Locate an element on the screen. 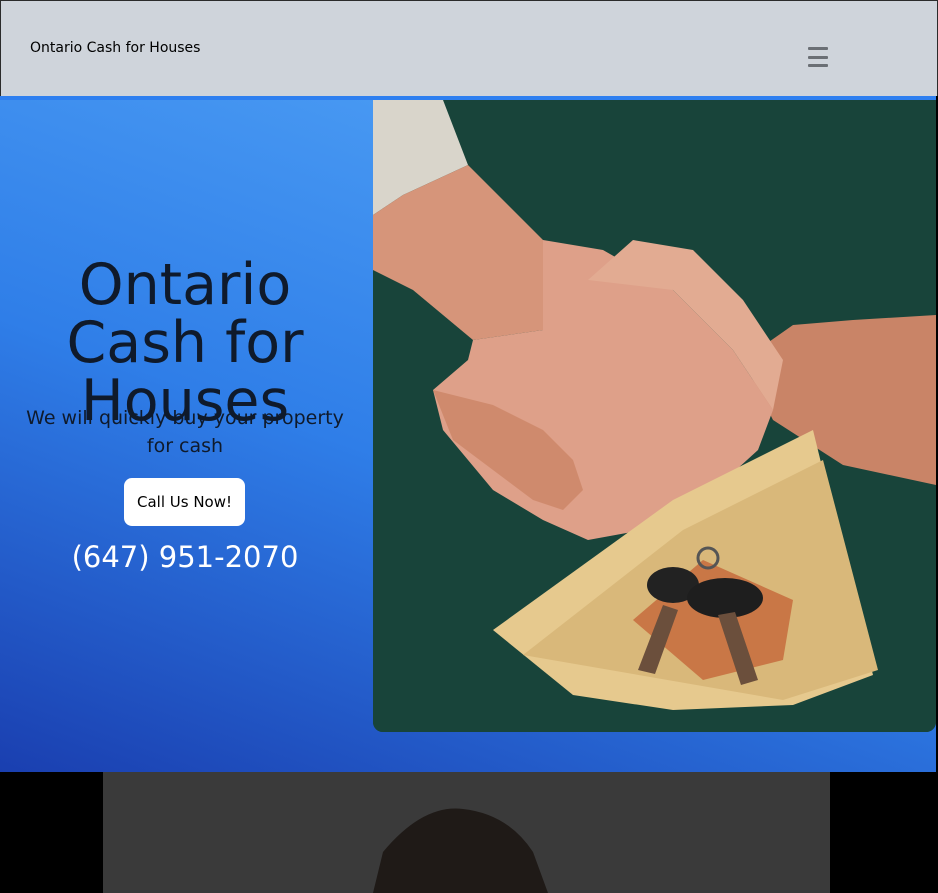  phone-number: (647) 951-2070 is located at coordinates (185, 557).